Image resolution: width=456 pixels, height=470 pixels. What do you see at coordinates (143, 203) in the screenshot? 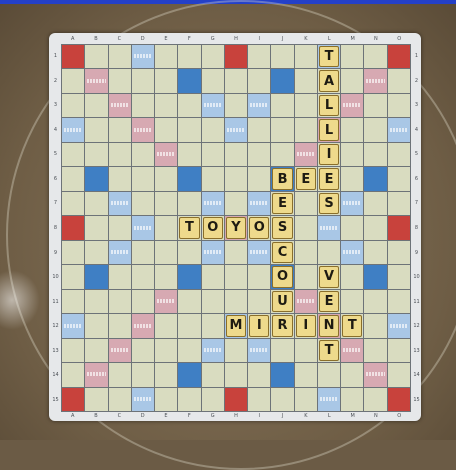
I see `board-square-D7` at bounding box center [143, 203].